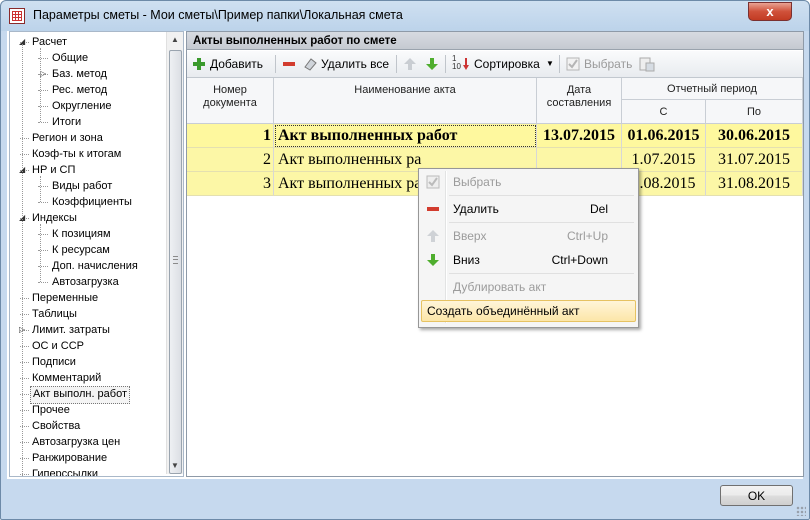  I want to click on menu-item-move-up: Вверх Ctrl+Up, so click(528, 236).